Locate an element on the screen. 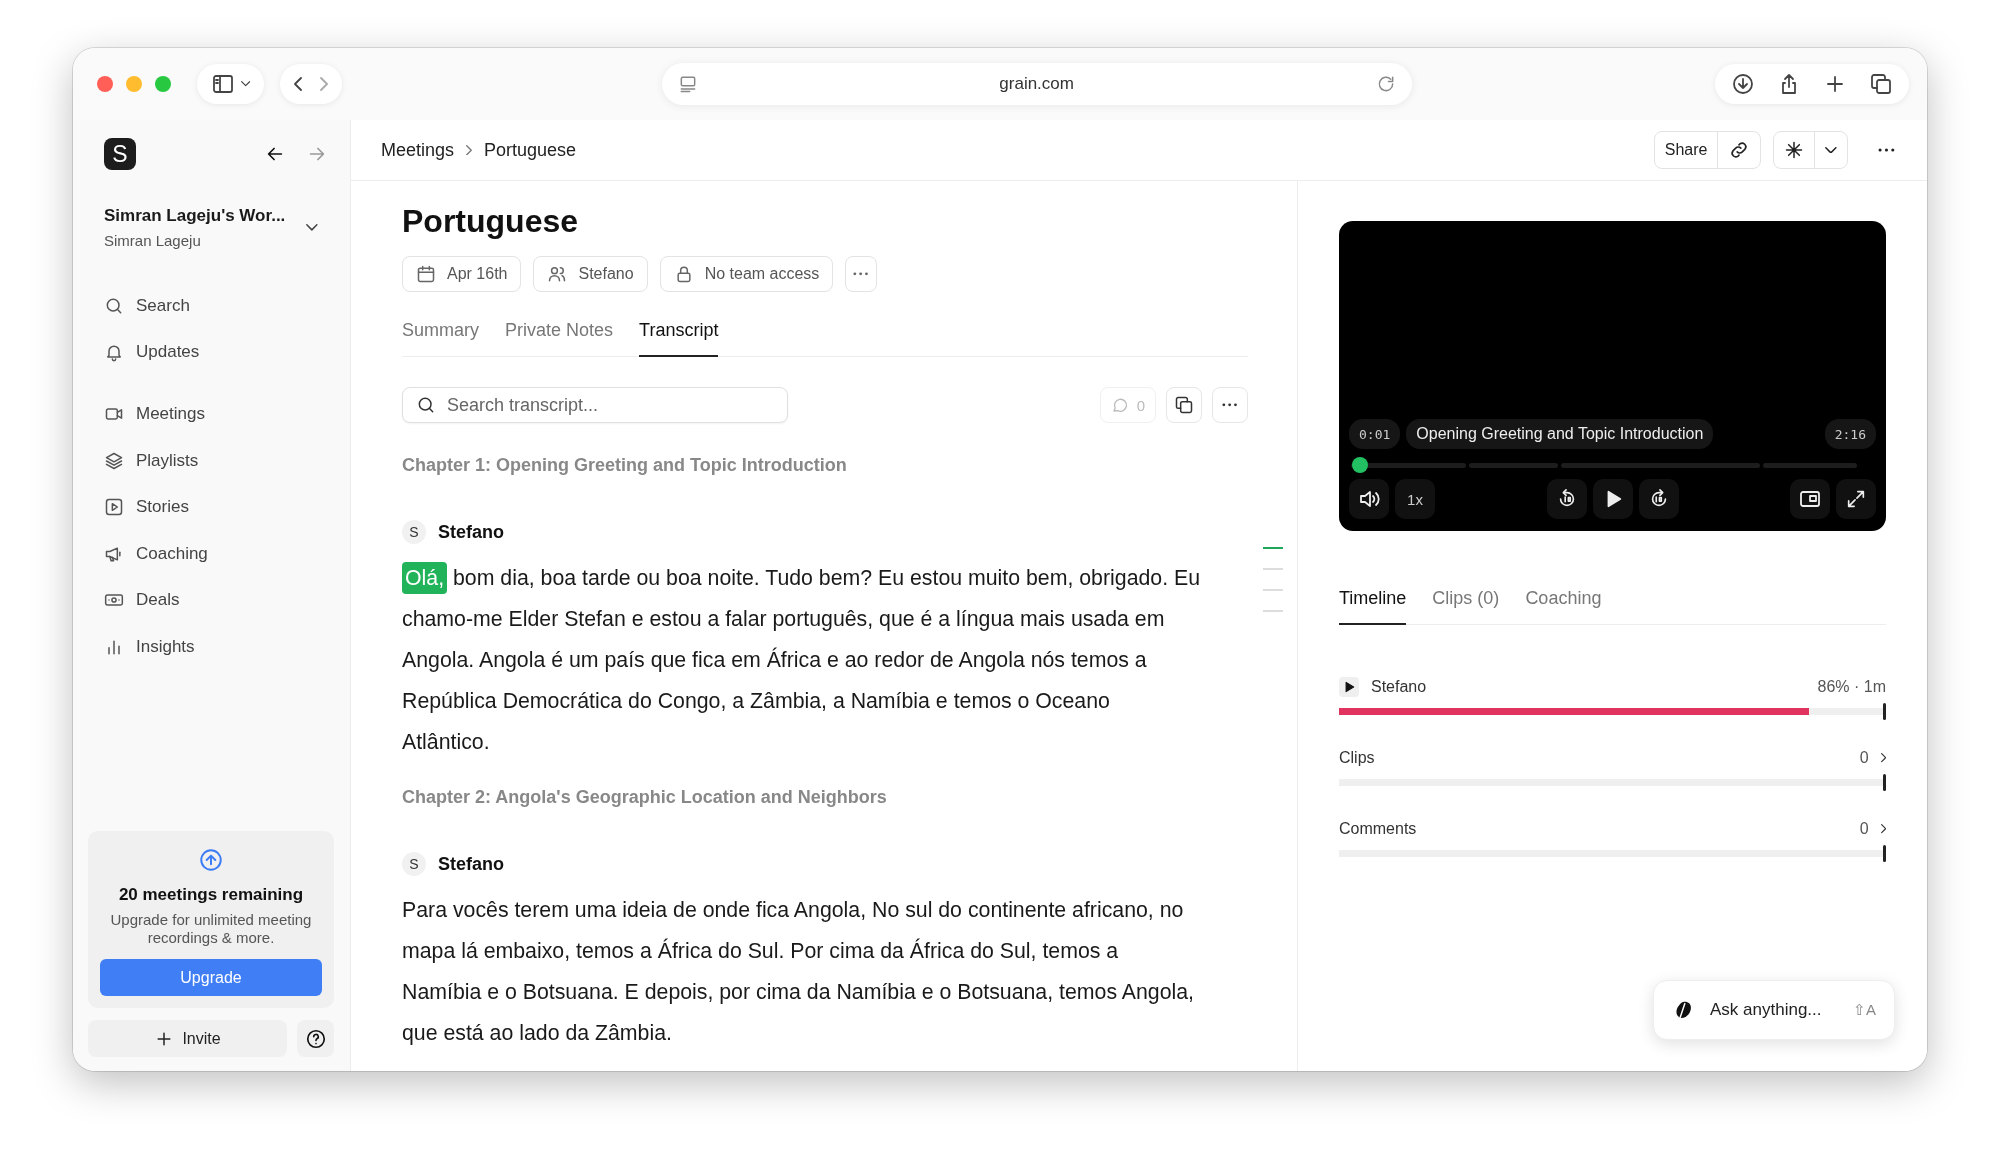 The height and width of the screenshot is (1168, 1999). upgrade-title: 20 meetings remaining is located at coordinates (211, 895).